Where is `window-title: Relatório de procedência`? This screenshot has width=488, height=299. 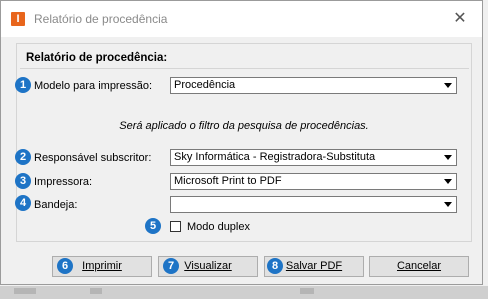
window-title: Relatório de procedência is located at coordinates (101, 19).